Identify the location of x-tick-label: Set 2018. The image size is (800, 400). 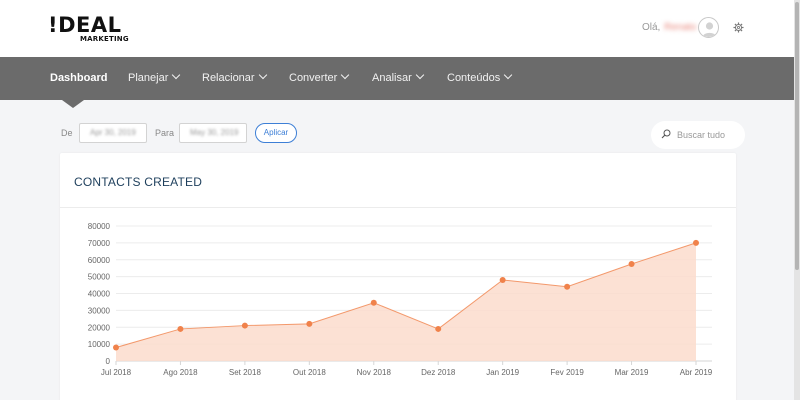
(245, 372).